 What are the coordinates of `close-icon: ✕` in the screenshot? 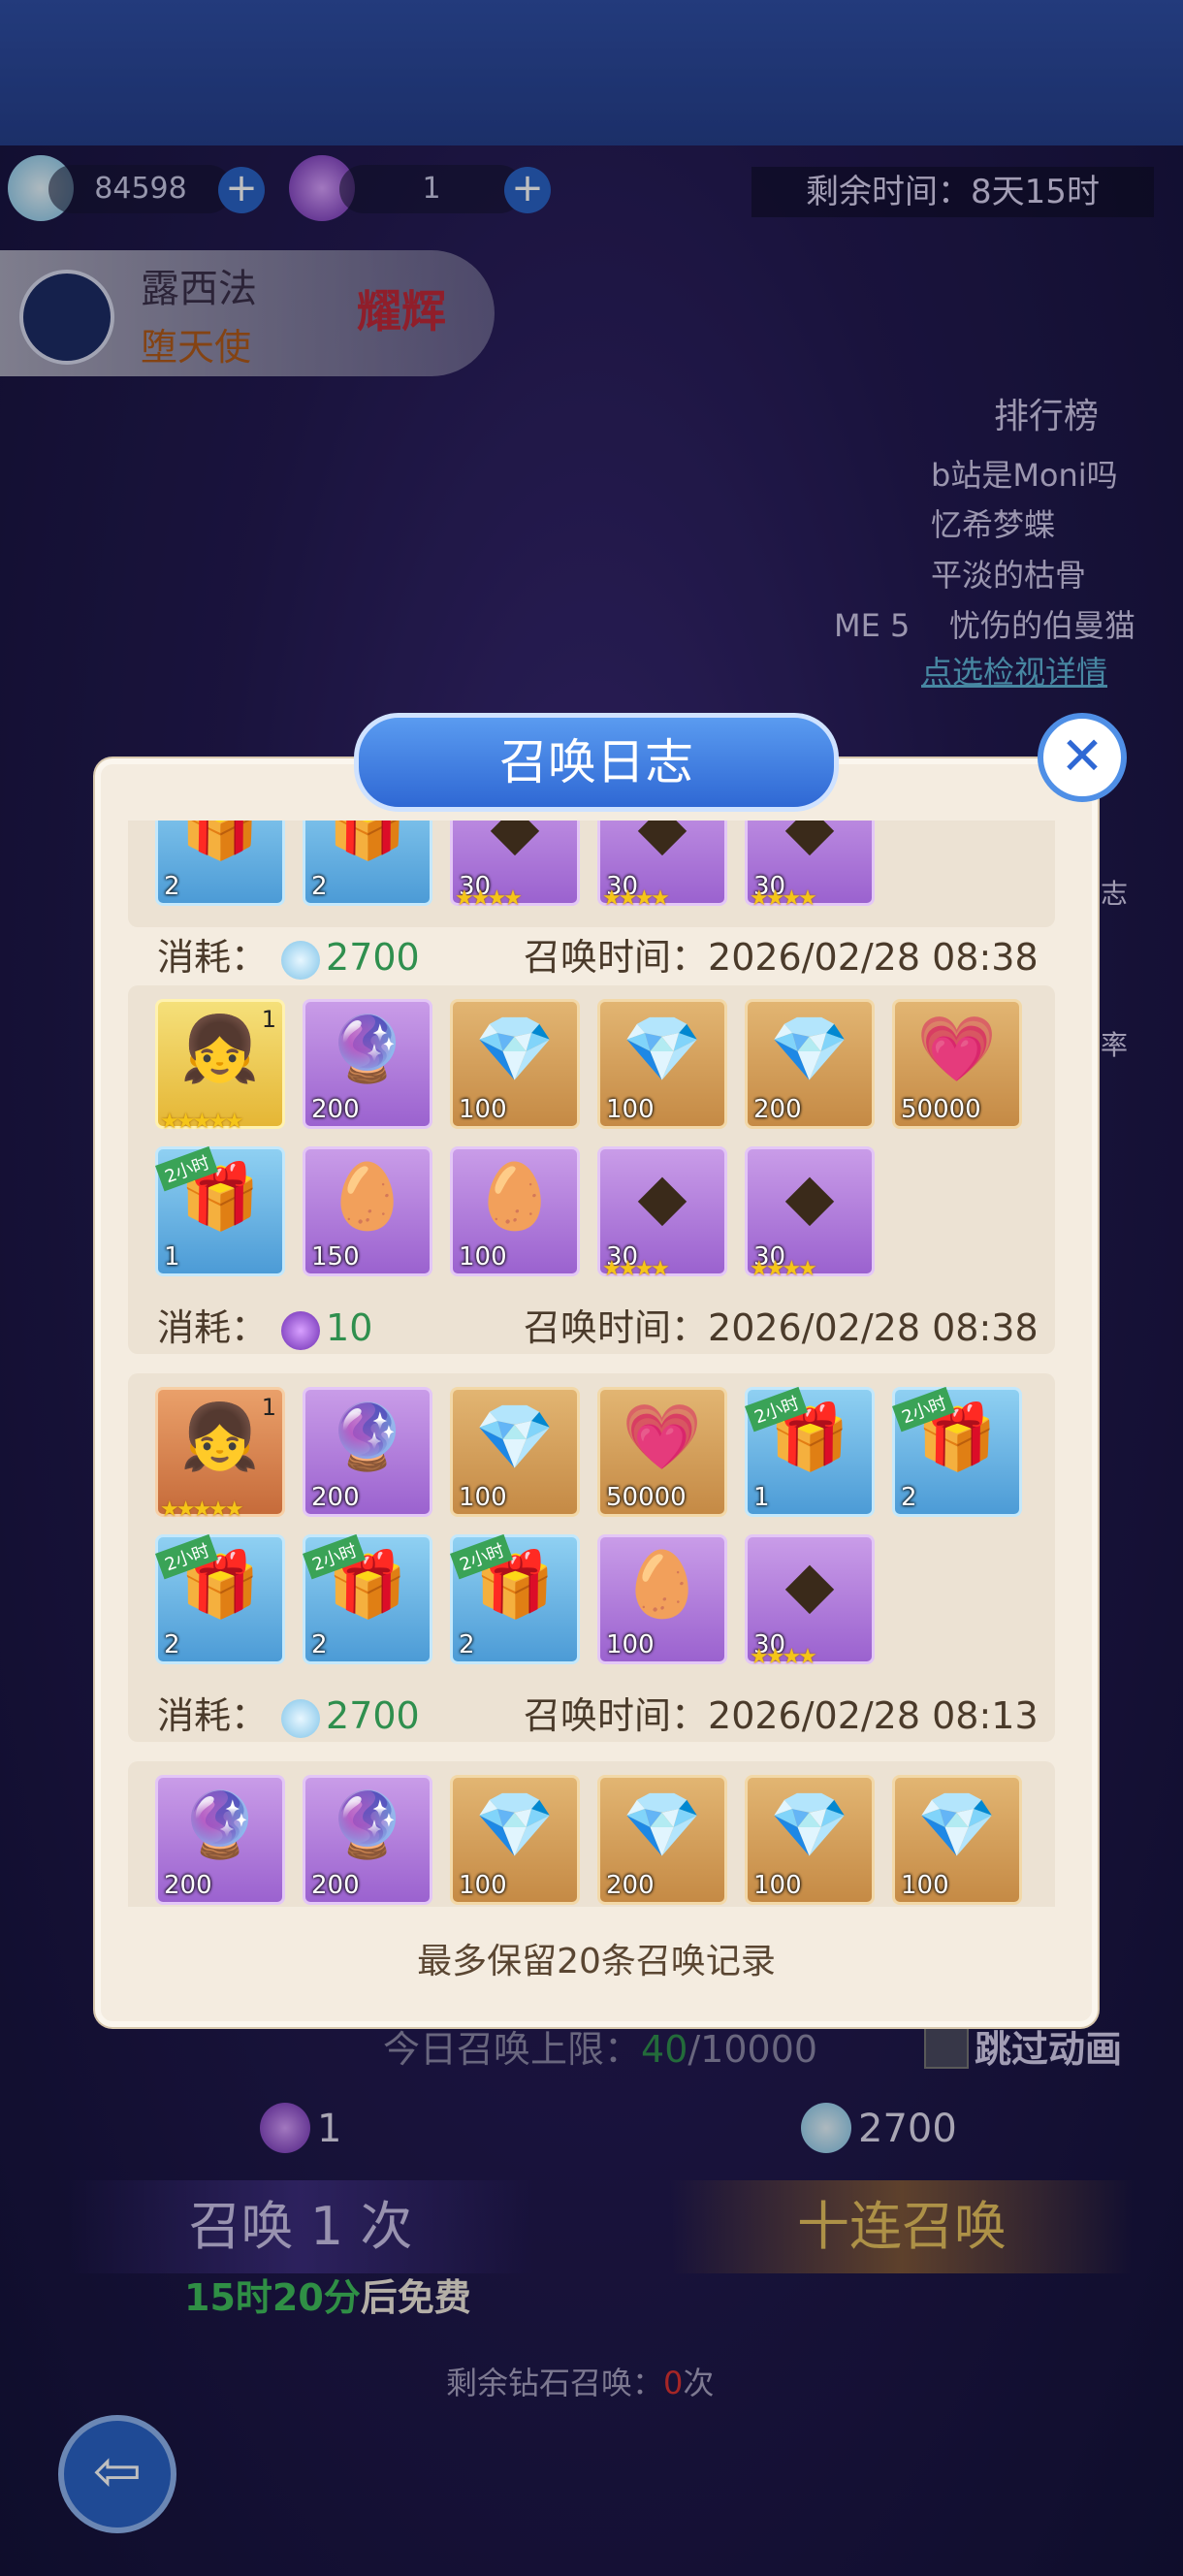 It's located at (1082, 757).